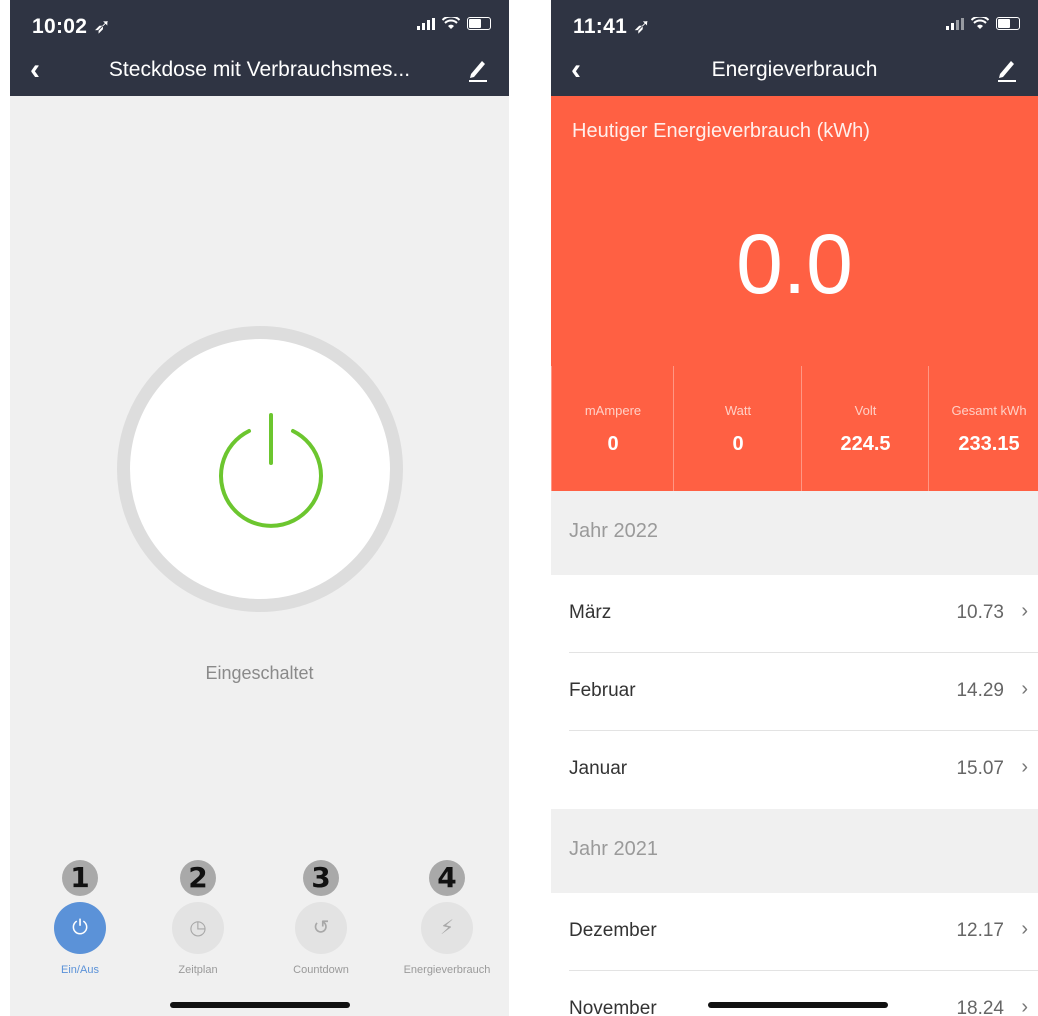  What do you see at coordinates (613, 849) in the screenshot?
I see `year-label: Jahr 2021` at bounding box center [613, 849].